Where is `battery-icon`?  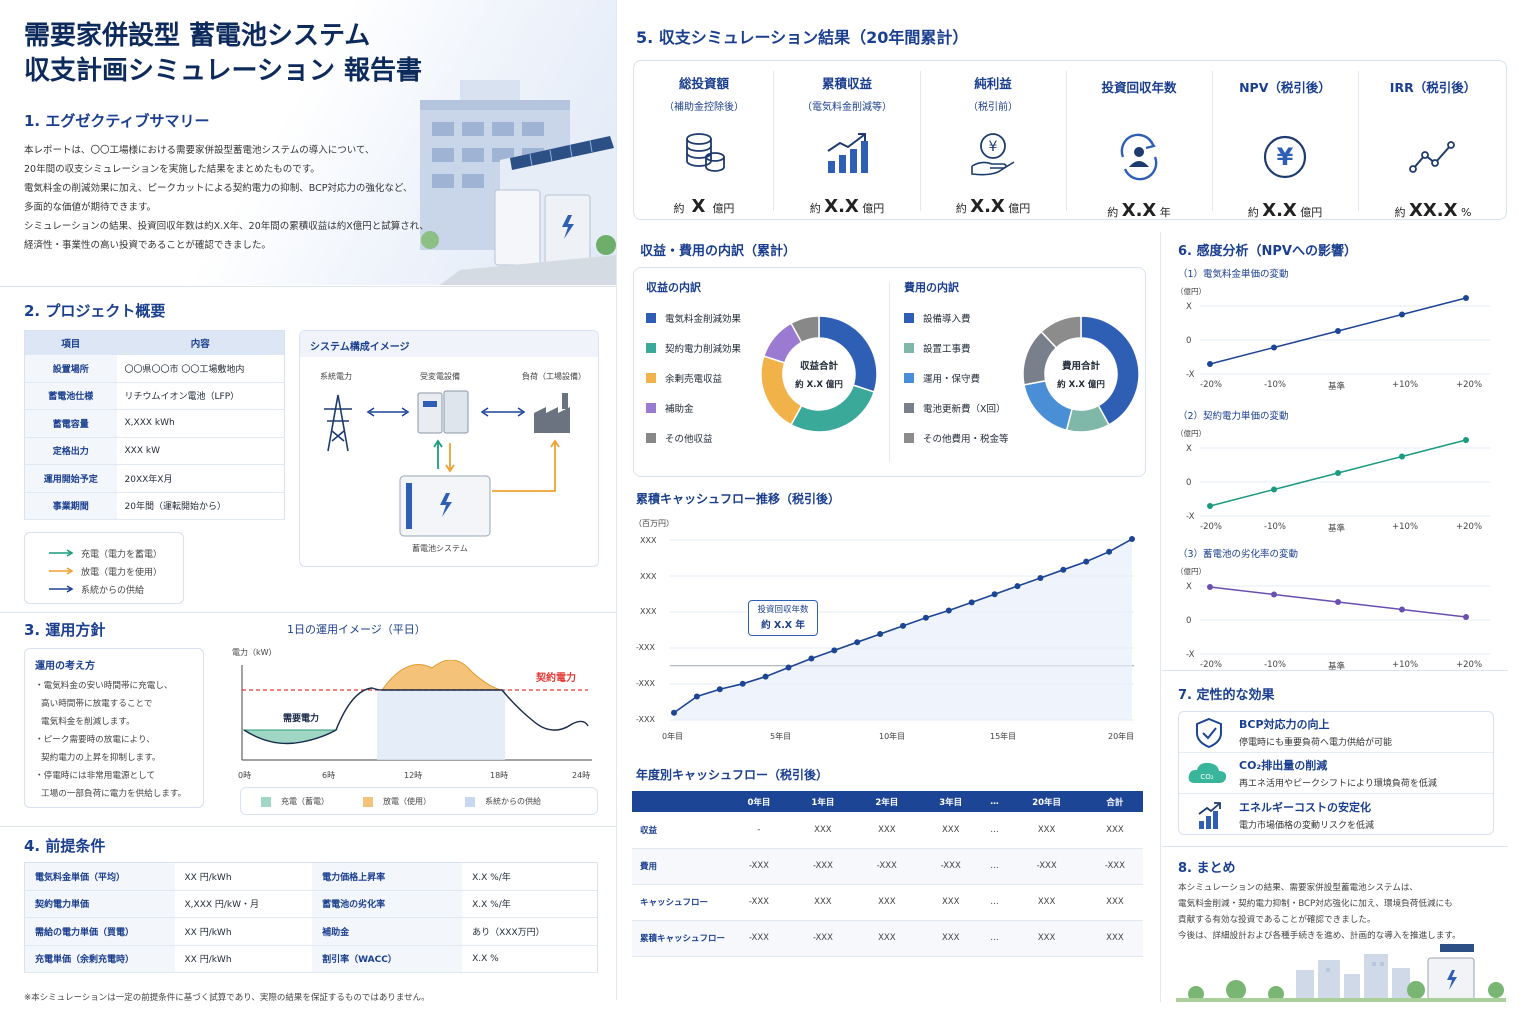 battery-icon is located at coordinates (445, 506).